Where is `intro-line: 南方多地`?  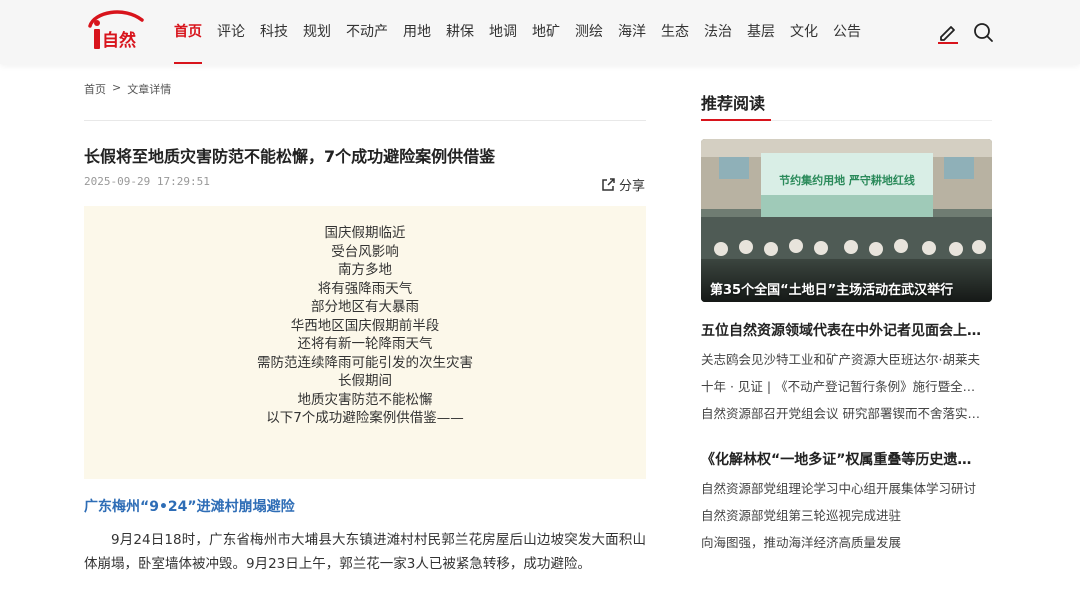
intro-line: 南方多地 is located at coordinates (365, 270).